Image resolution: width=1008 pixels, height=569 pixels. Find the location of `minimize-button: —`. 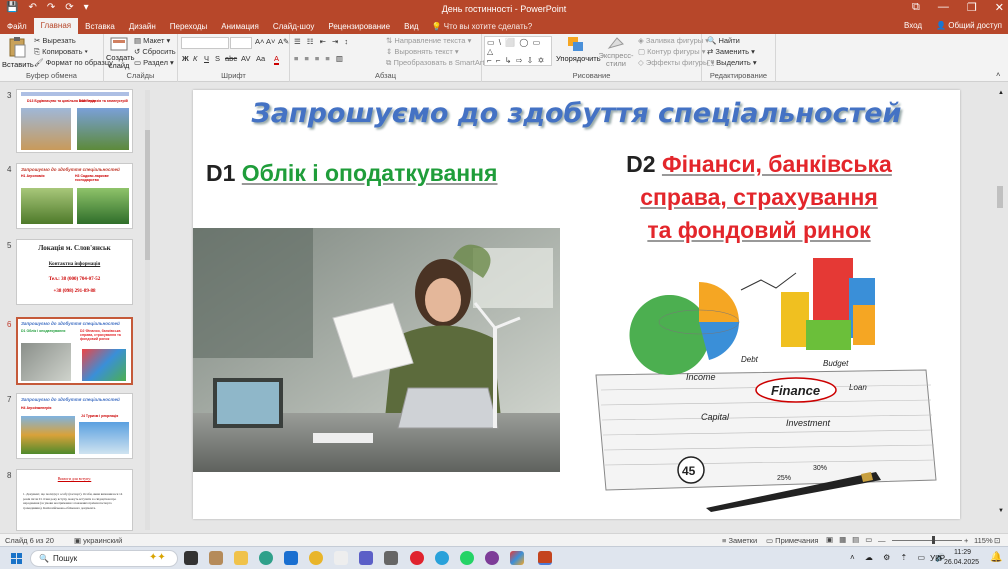

minimize-button: — is located at coordinates (943, 7).